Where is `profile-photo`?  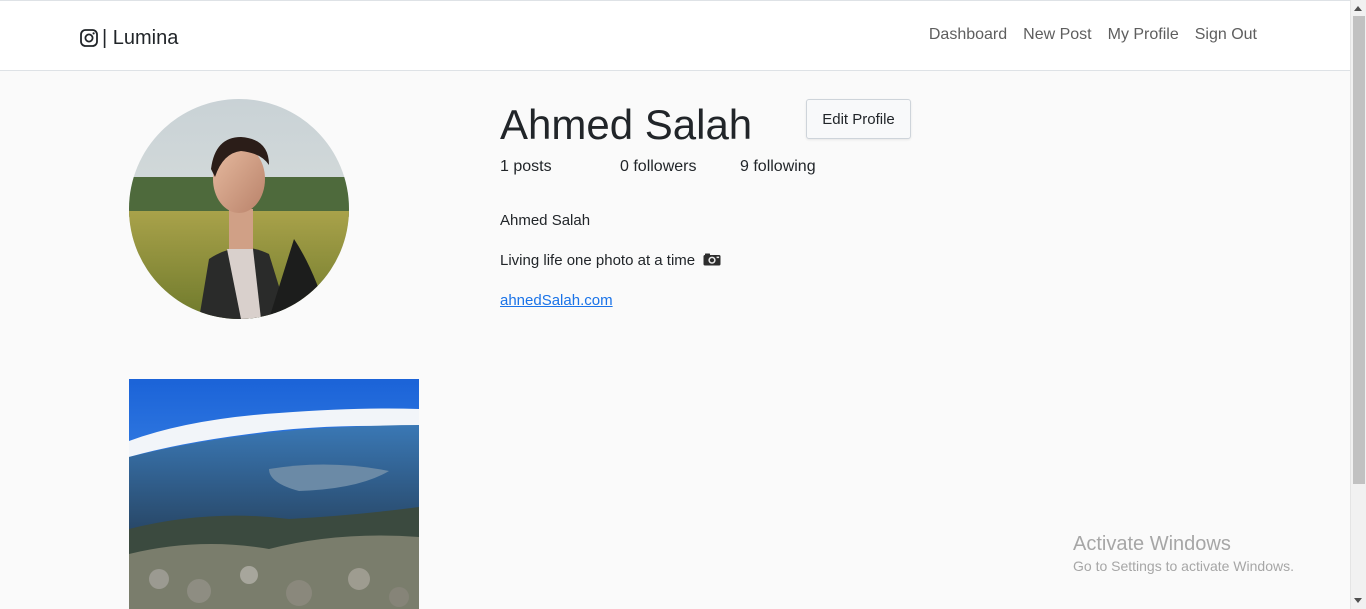
profile-photo is located at coordinates (239, 209).